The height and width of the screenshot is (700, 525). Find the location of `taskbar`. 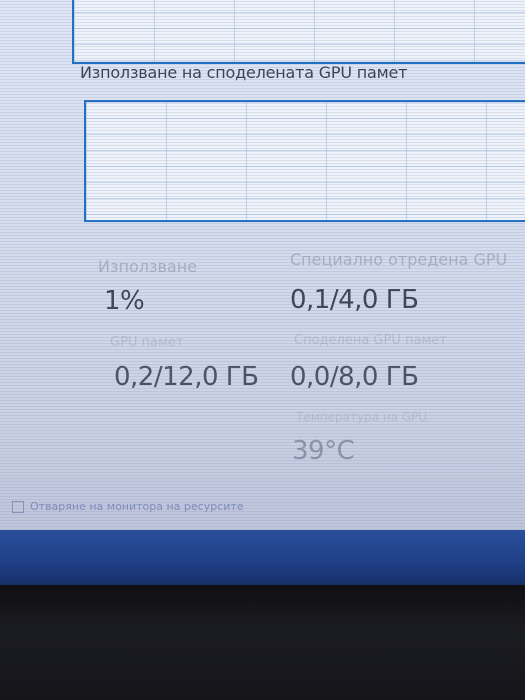

taskbar is located at coordinates (262, 557).